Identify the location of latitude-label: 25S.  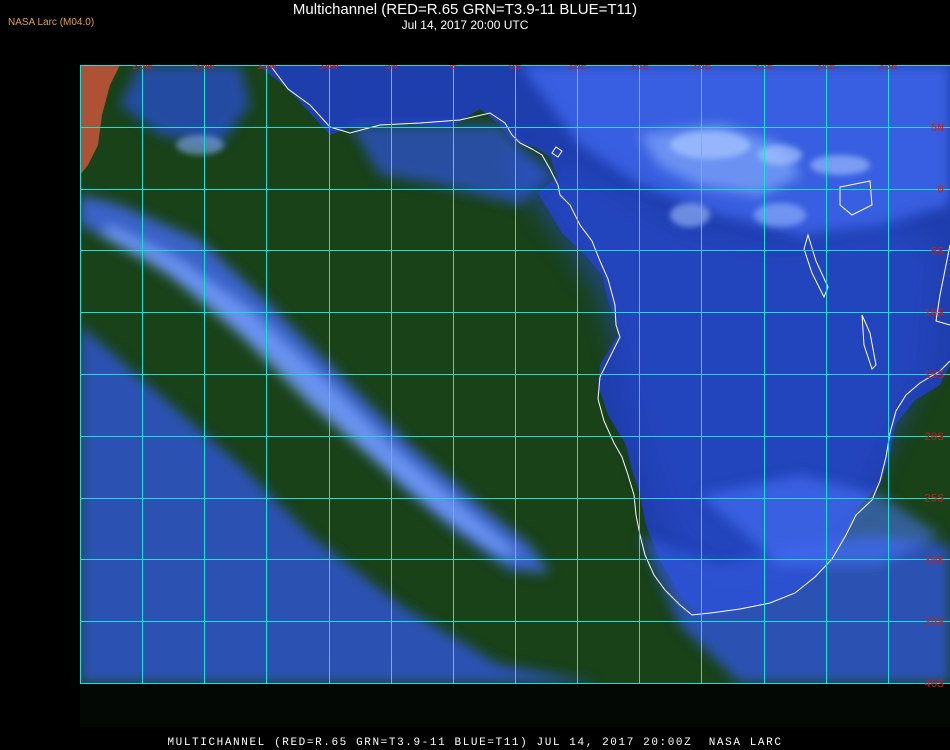
(934, 500).